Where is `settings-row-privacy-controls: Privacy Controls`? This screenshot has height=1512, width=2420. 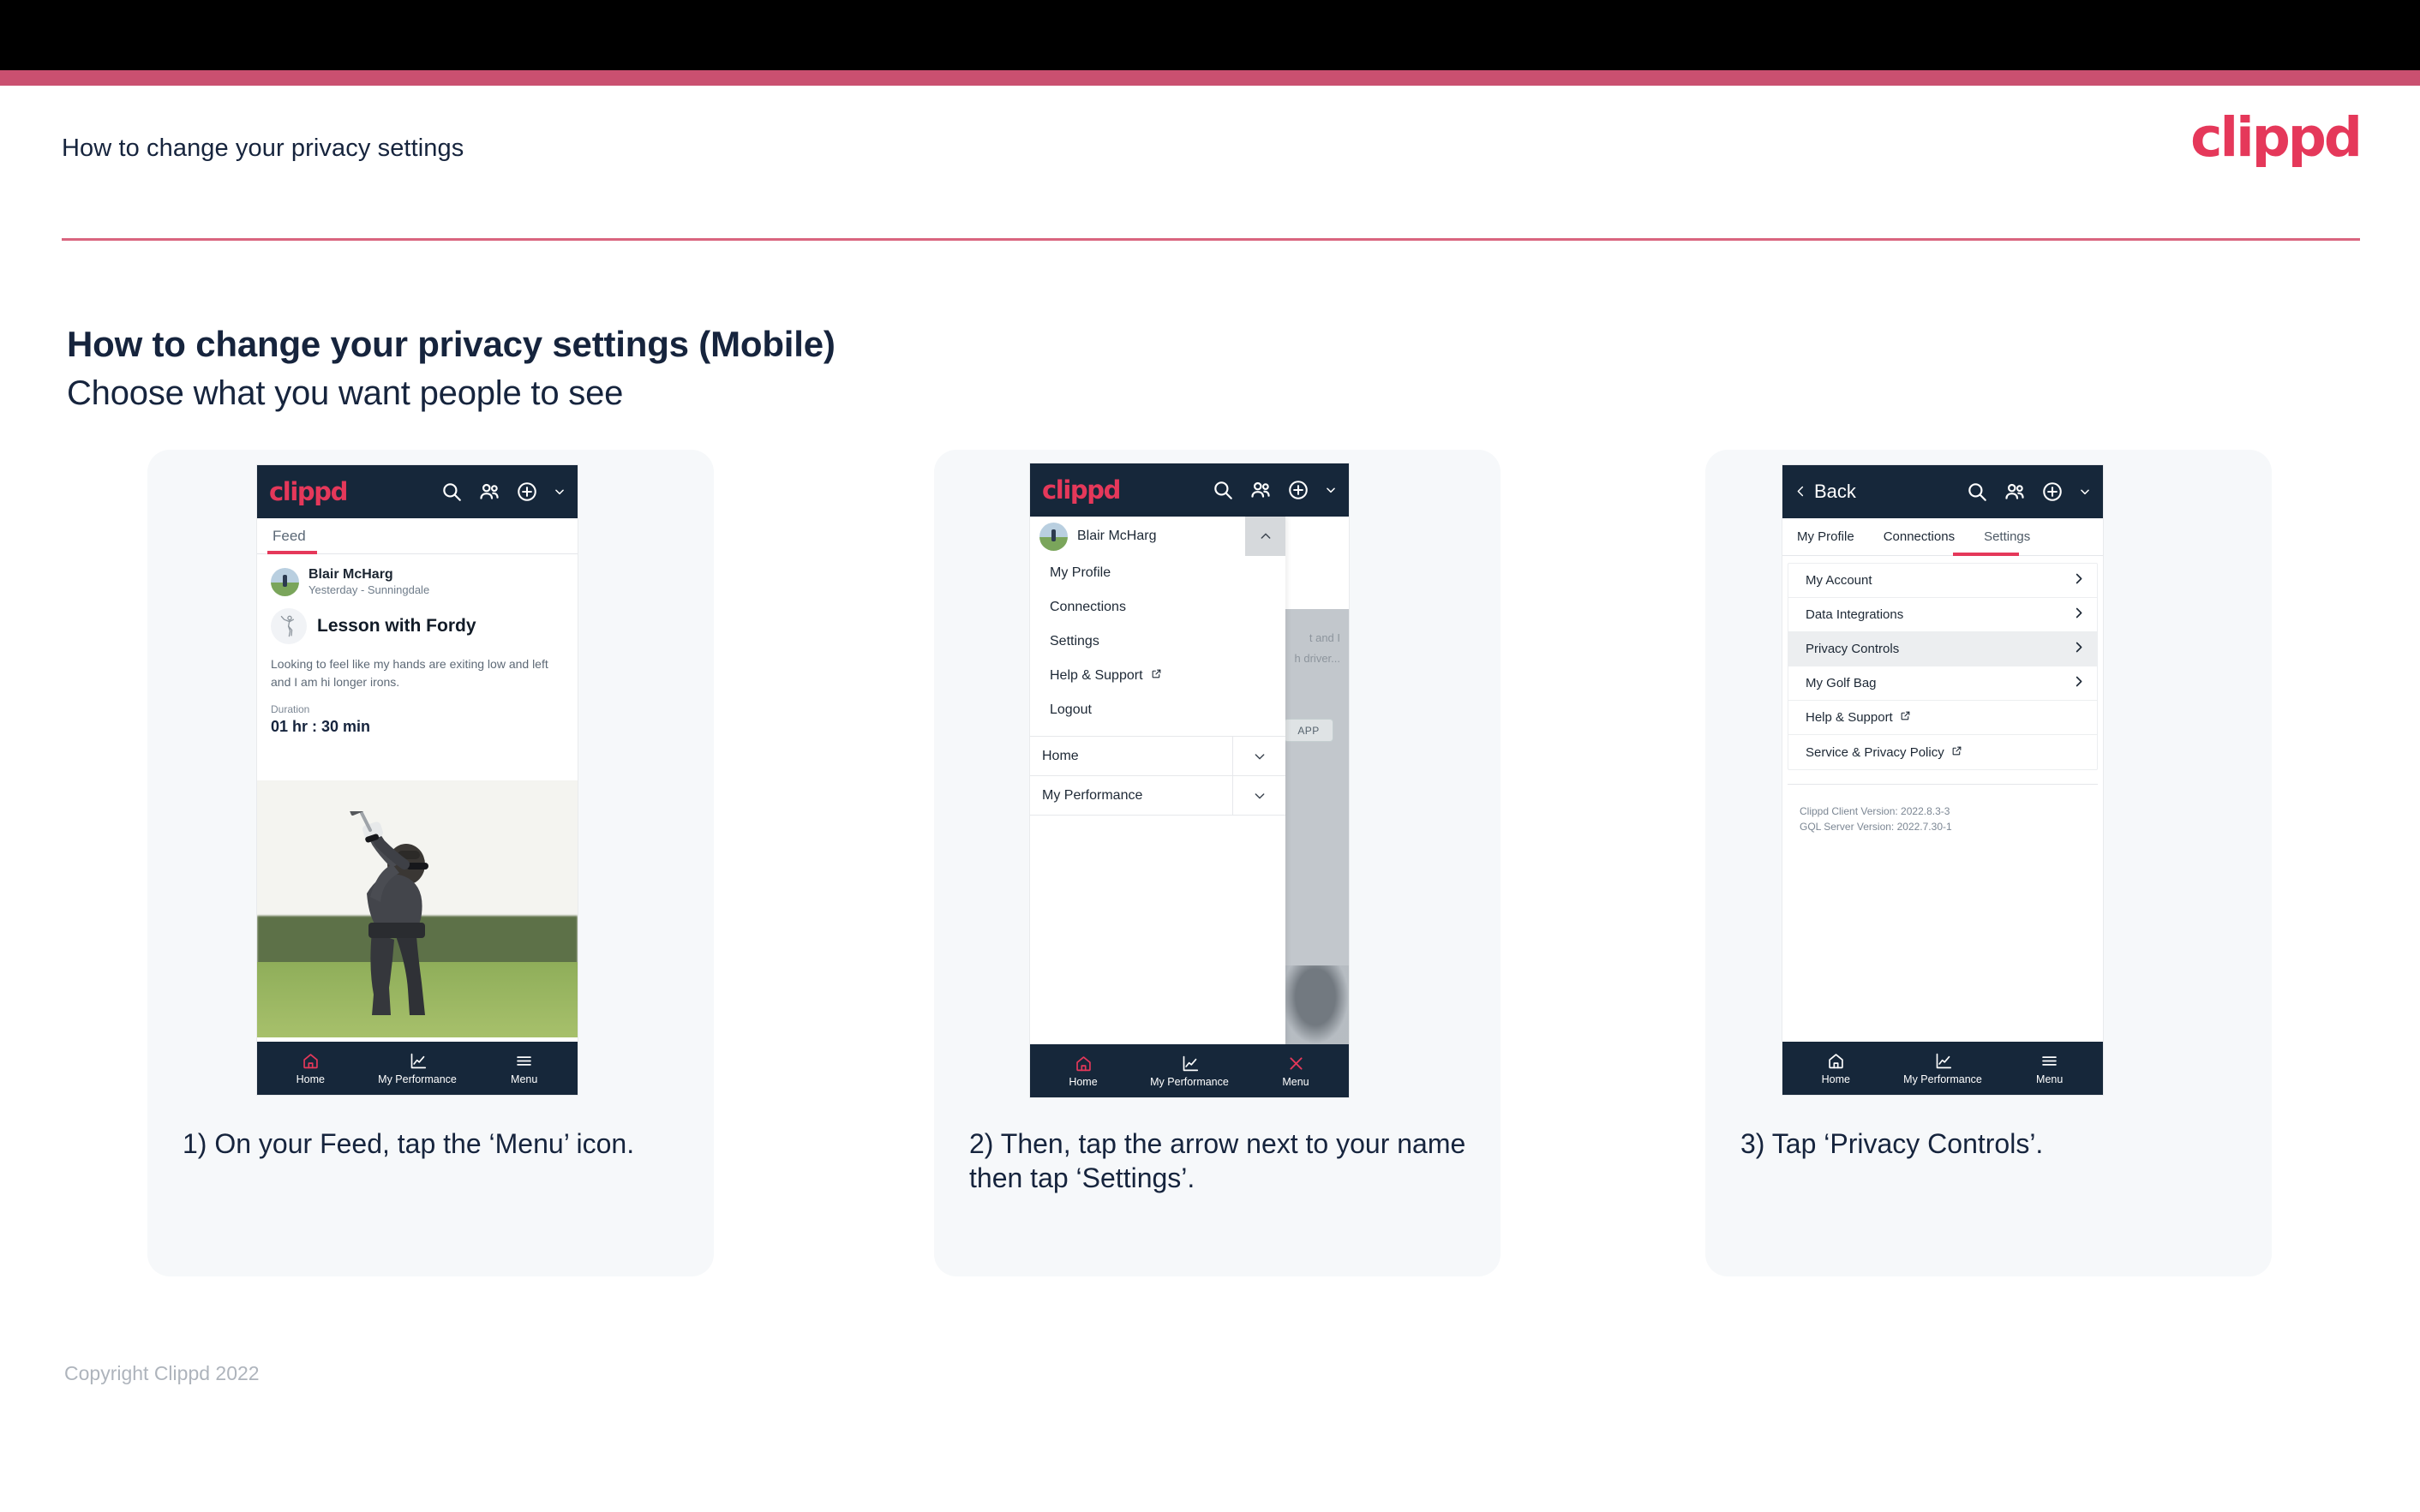
settings-row-privacy-controls: Privacy Controls is located at coordinates (1942, 649).